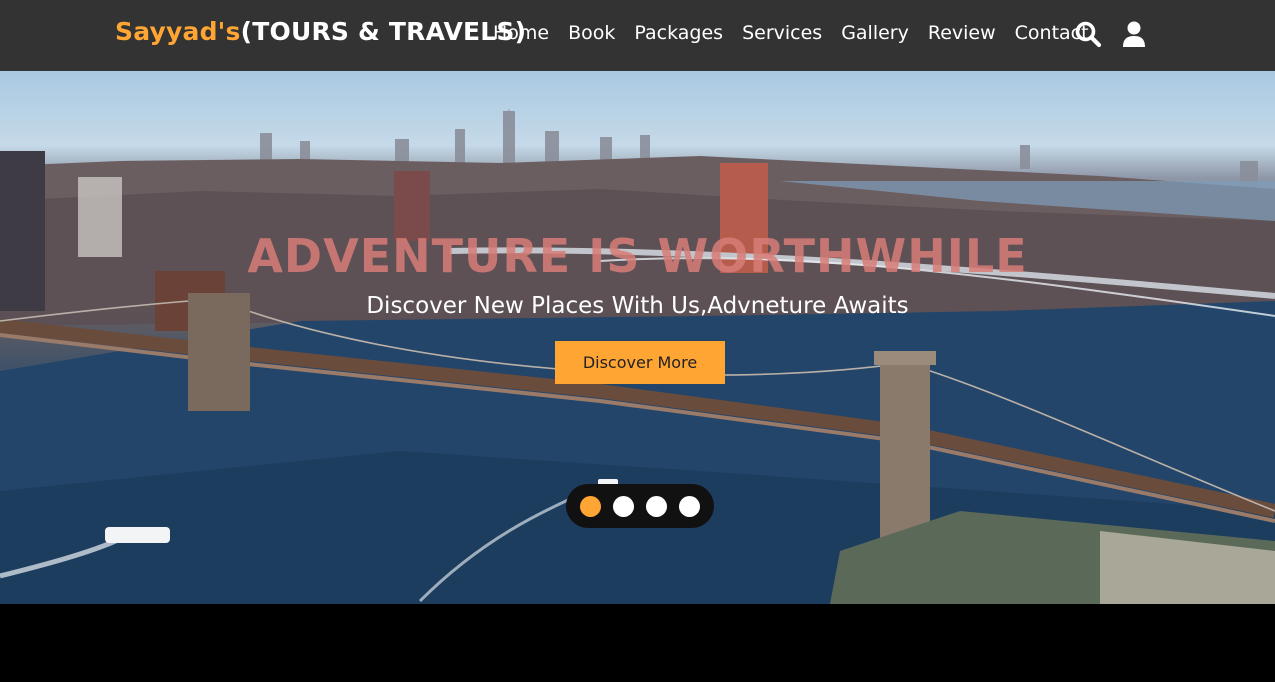  What do you see at coordinates (1134, 34) in the screenshot?
I see `user-icon` at bounding box center [1134, 34].